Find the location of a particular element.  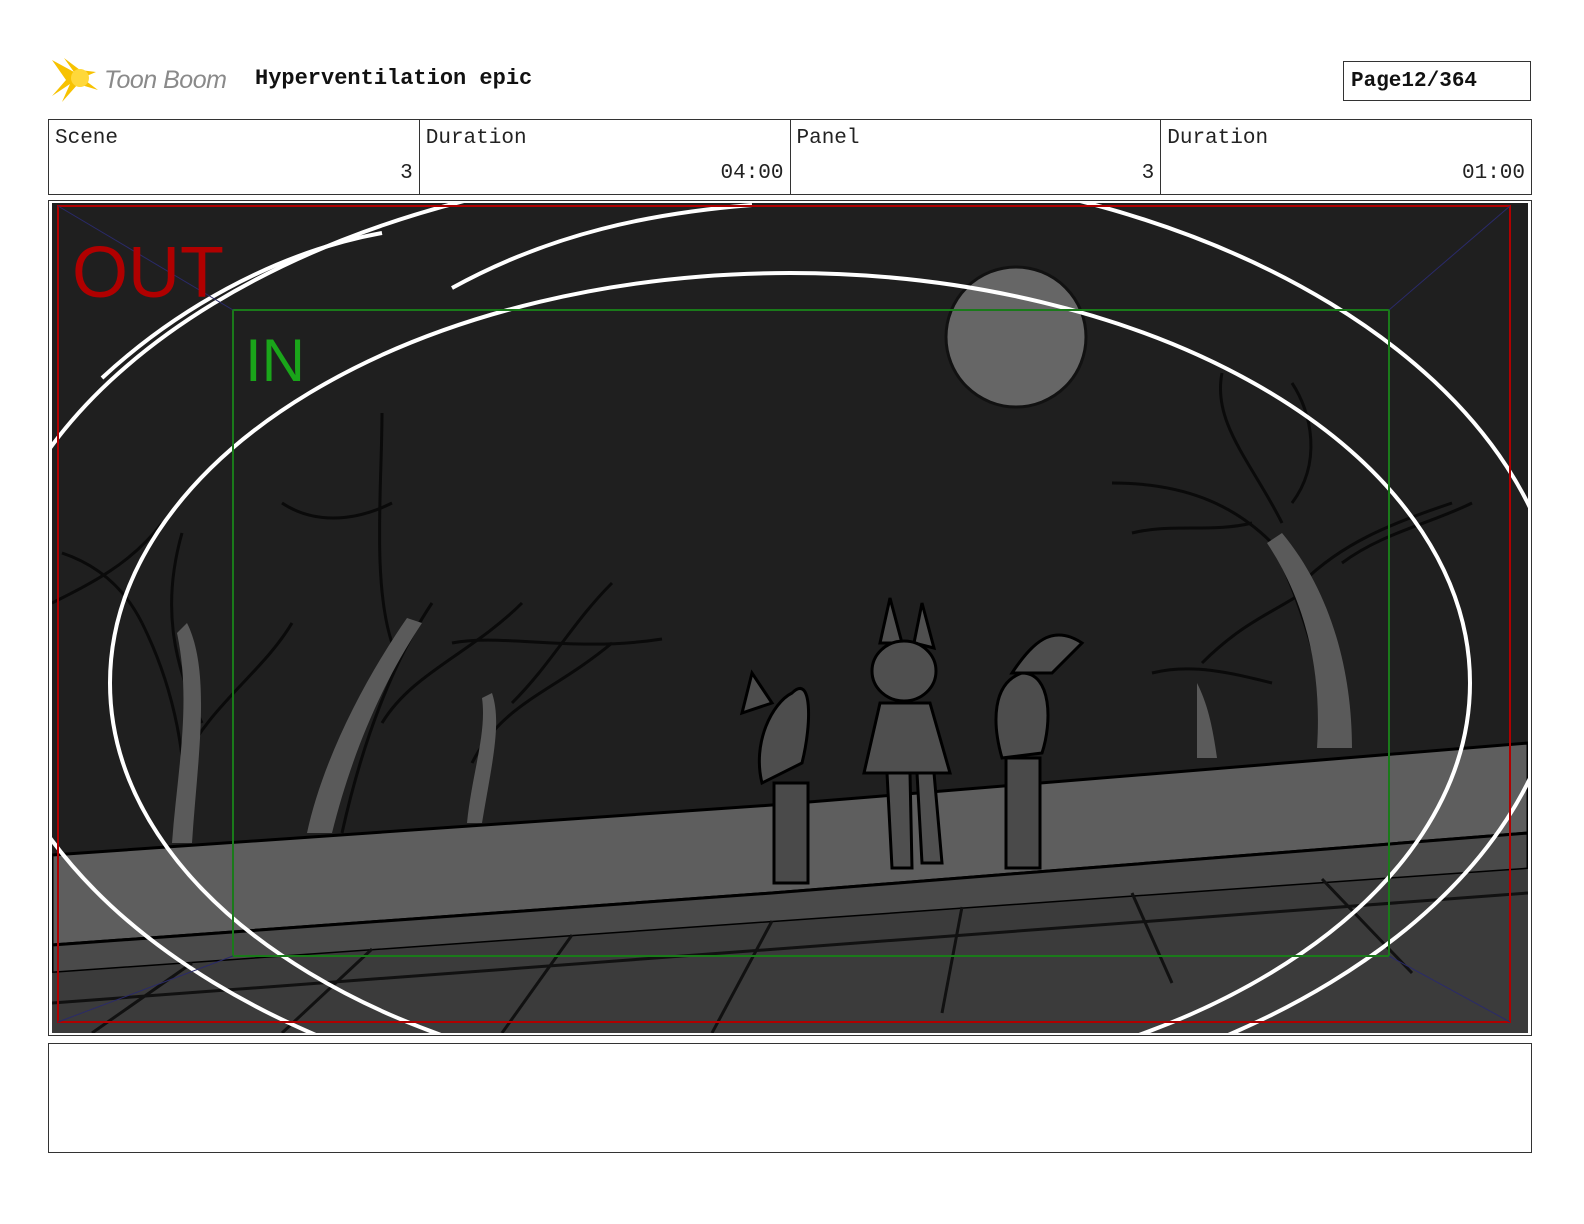

logo-text: Toon Boom is located at coordinates (165, 80).